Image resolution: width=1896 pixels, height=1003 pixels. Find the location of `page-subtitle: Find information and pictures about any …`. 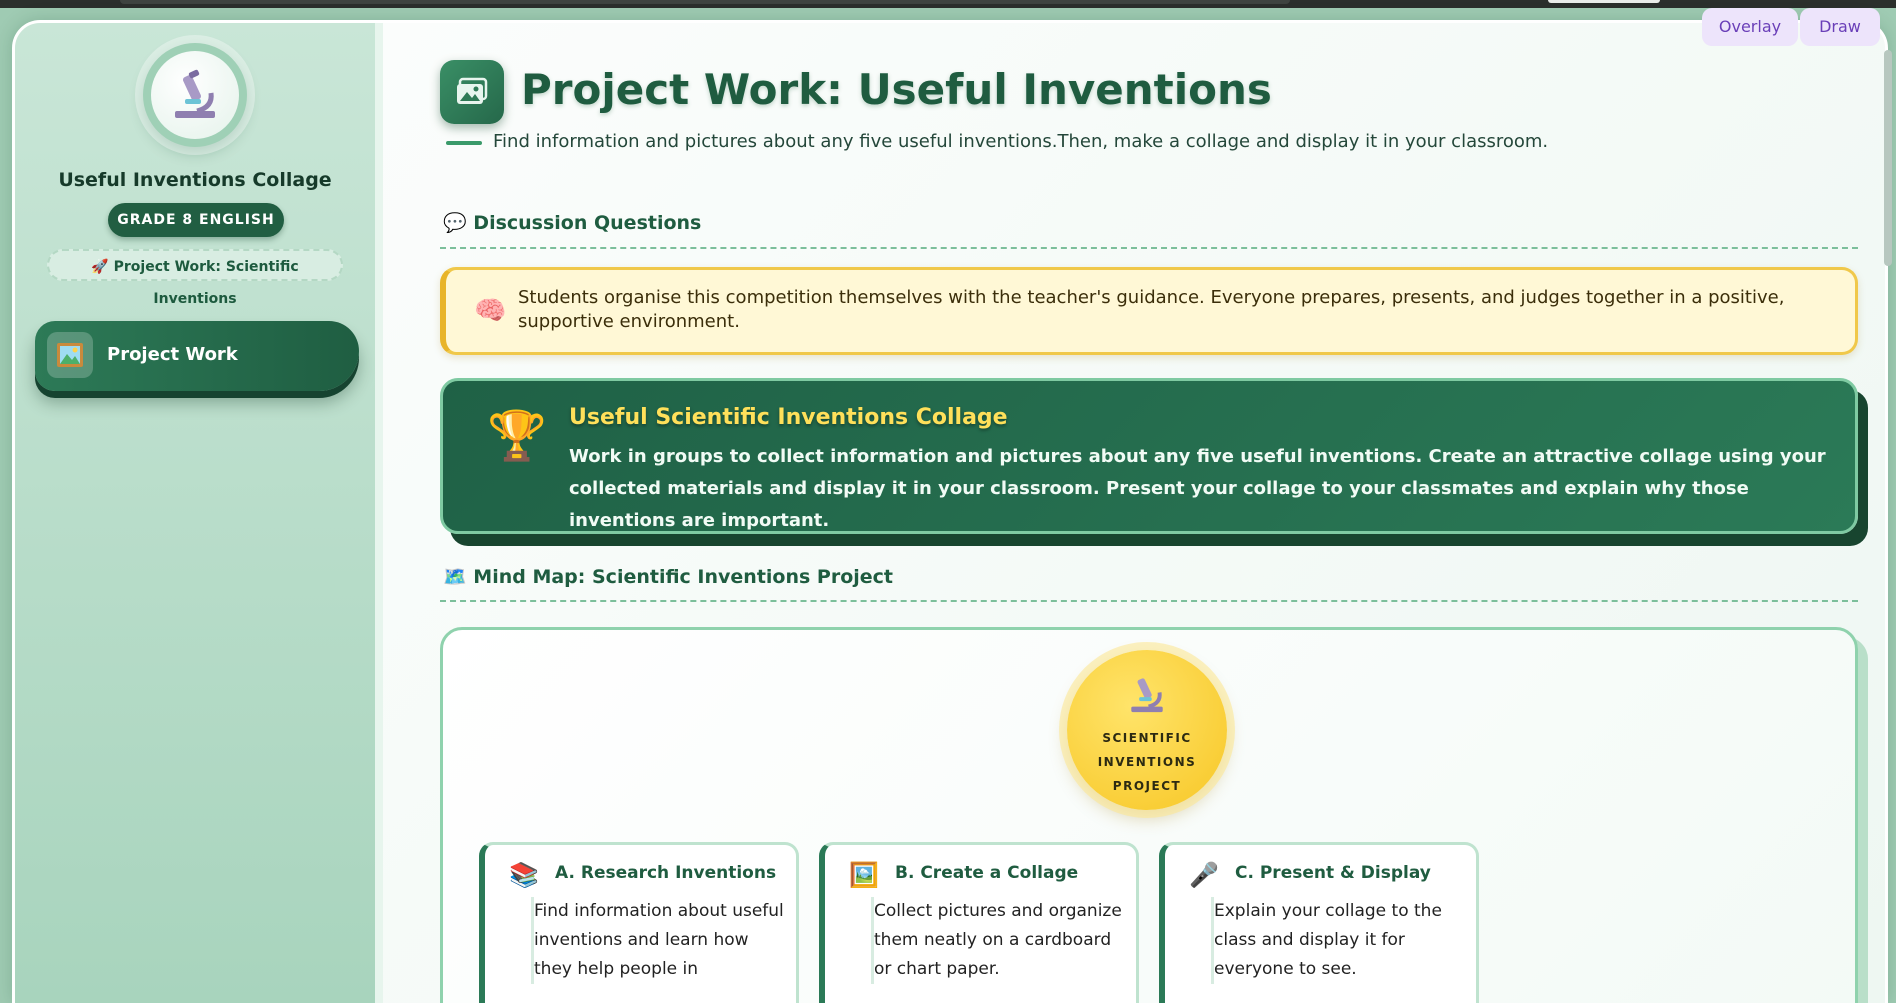

page-subtitle: Find information and pictures about any … is located at coordinates (1021, 141).